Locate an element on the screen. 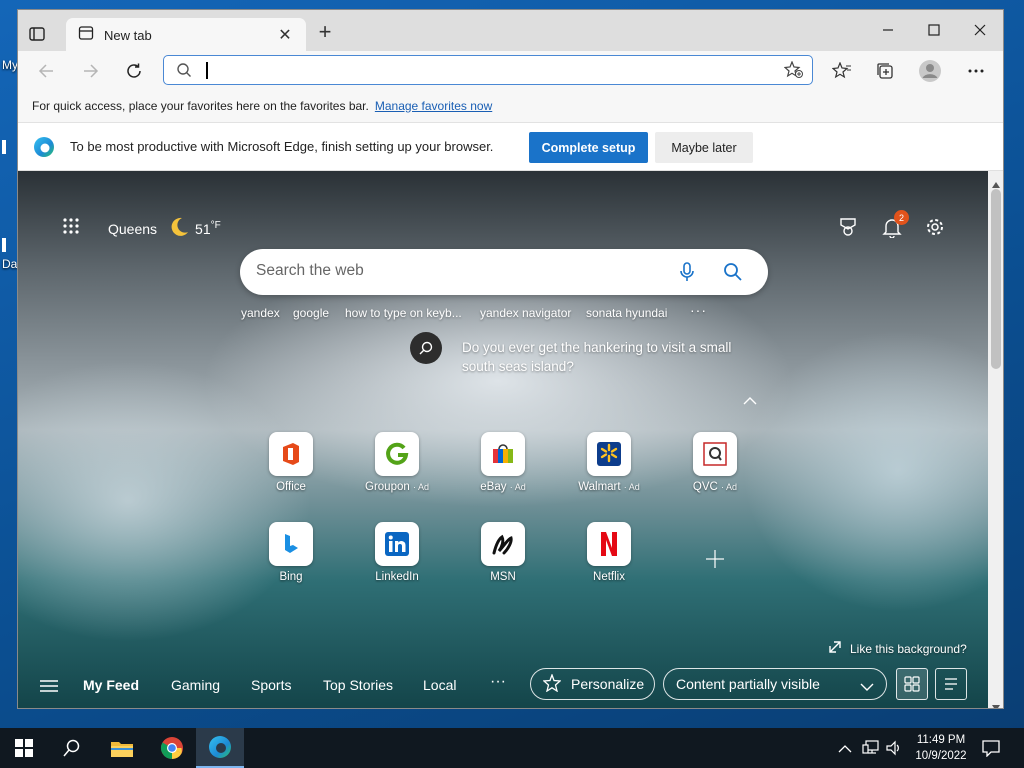 The width and height of the screenshot is (1024, 768). network-icon is located at coordinates (871, 749).